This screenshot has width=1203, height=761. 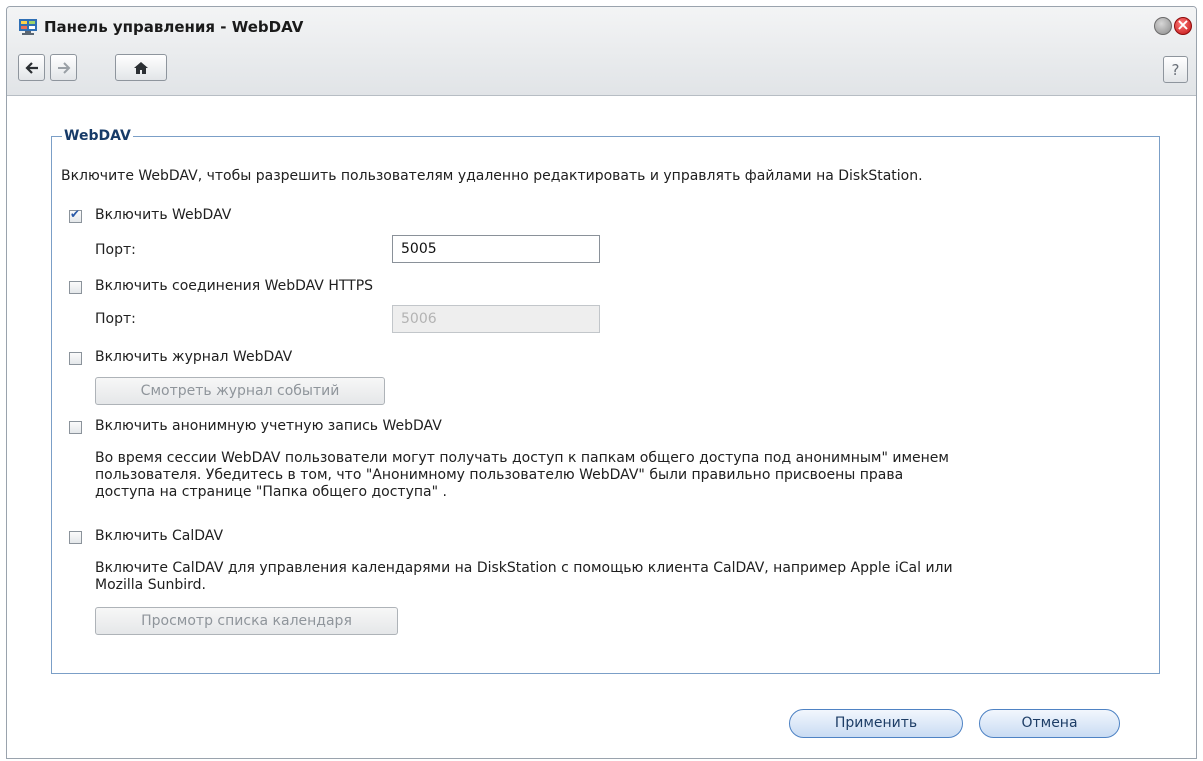 What do you see at coordinates (496, 249) in the screenshot?
I see `webdav-port-input: 5005` at bounding box center [496, 249].